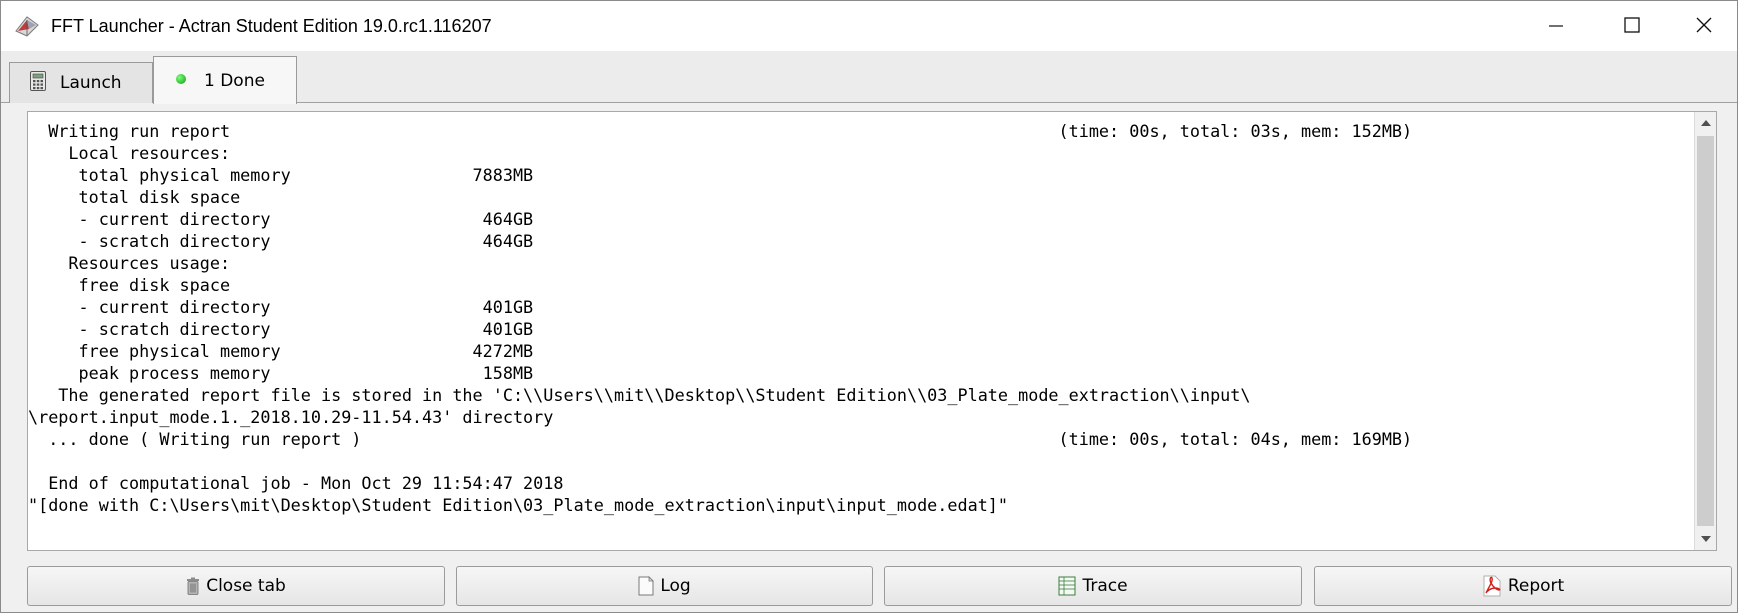 The height and width of the screenshot is (613, 1738). What do you see at coordinates (281, 329) in the screenshot?
I see `log-line: - scratch directory 401GB` at bounding box center [281, 329].